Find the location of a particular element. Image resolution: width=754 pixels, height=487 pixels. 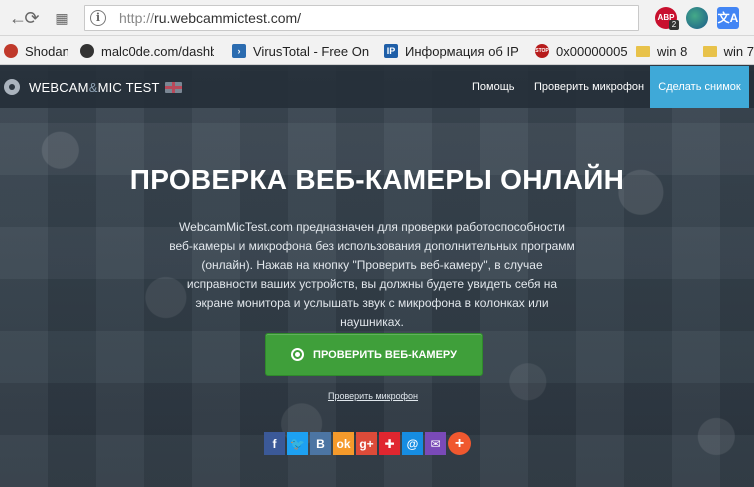

more-share-button: + is located at coordinates (459, 443).